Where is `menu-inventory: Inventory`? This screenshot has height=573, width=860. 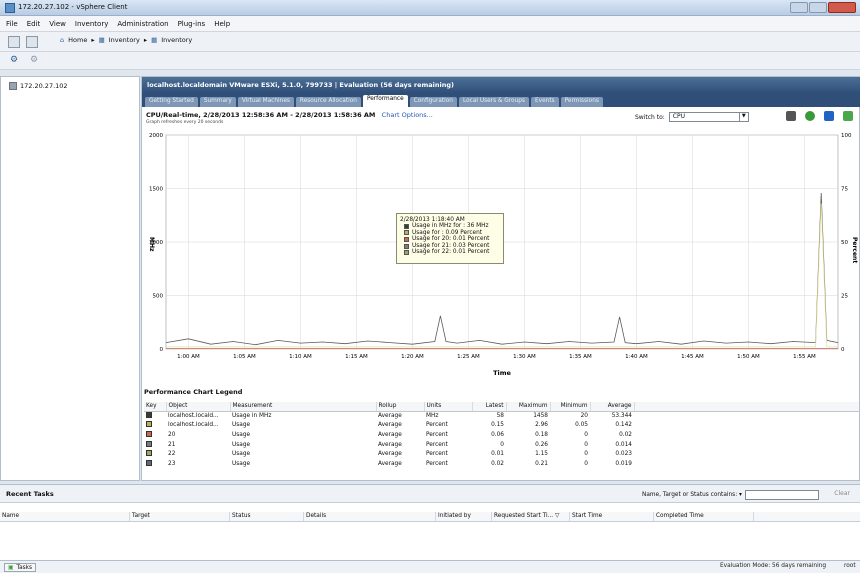
menu-inventory: Inventory is located at coordinates (91, 24).